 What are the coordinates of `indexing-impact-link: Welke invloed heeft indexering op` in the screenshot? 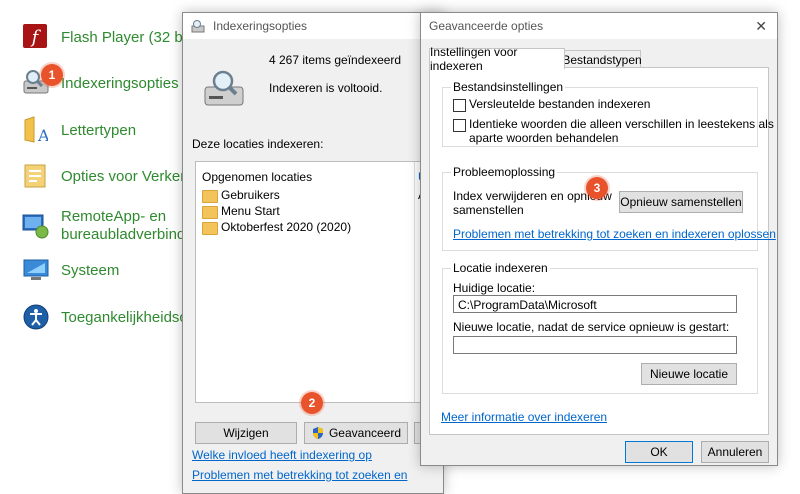 It's located at (282, 455).